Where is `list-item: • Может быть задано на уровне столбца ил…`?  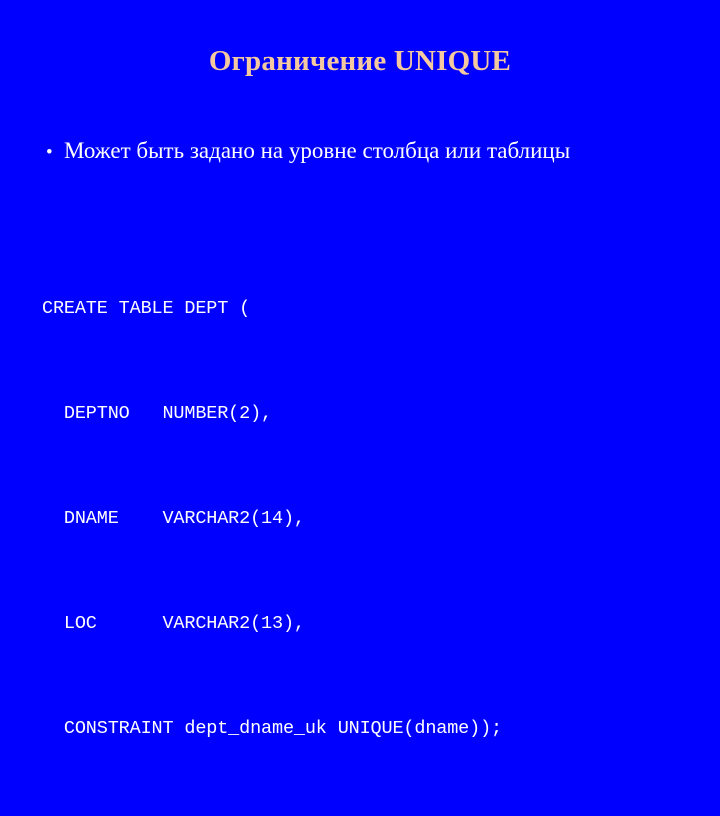 list-item: • Может быть задано на уровне столбца ил… is located at coordinates (376, 152).